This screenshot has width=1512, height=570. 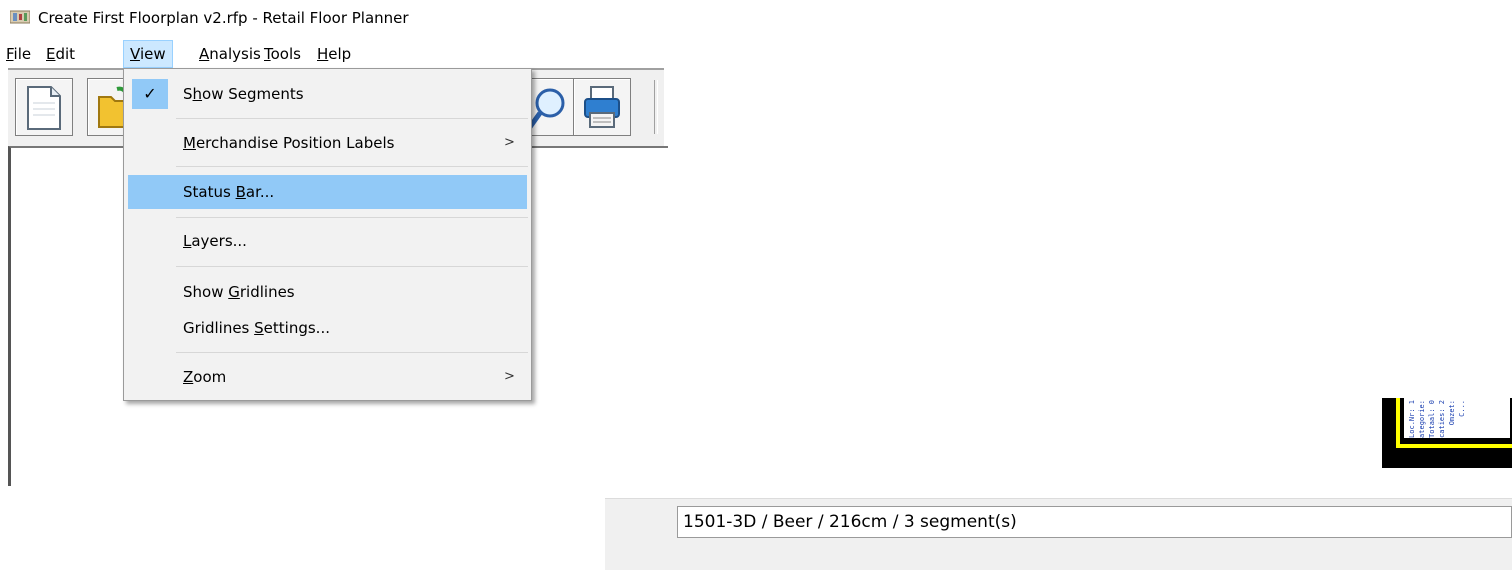 What do you see at coordinates (1432, 419) in the screenshot?
I see `segment-label-line: Totaal: 0` at bounding box center [1432, 419].